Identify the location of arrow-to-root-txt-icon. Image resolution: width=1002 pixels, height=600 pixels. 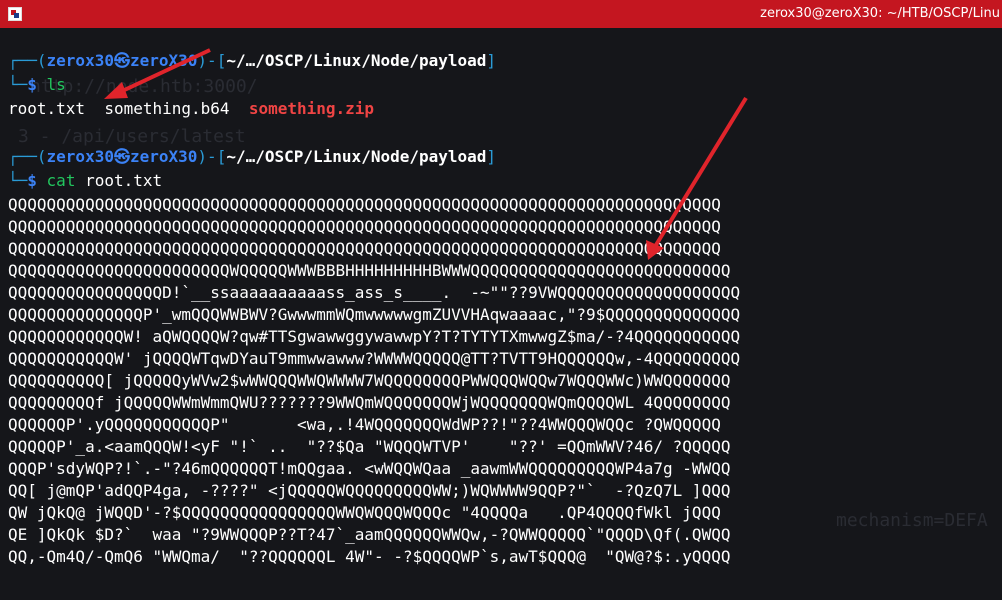
(157, 73).